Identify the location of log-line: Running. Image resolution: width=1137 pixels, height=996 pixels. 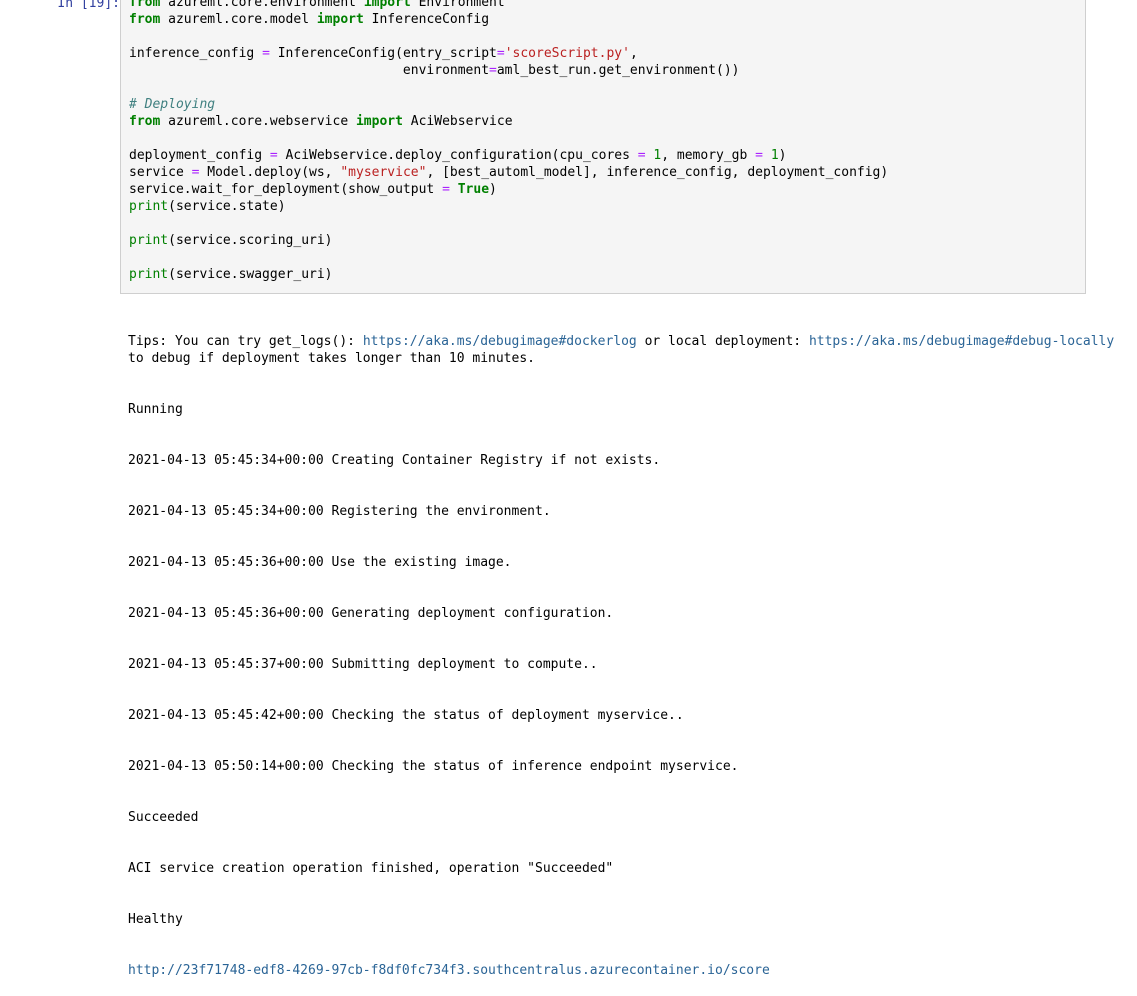
(155, 409).